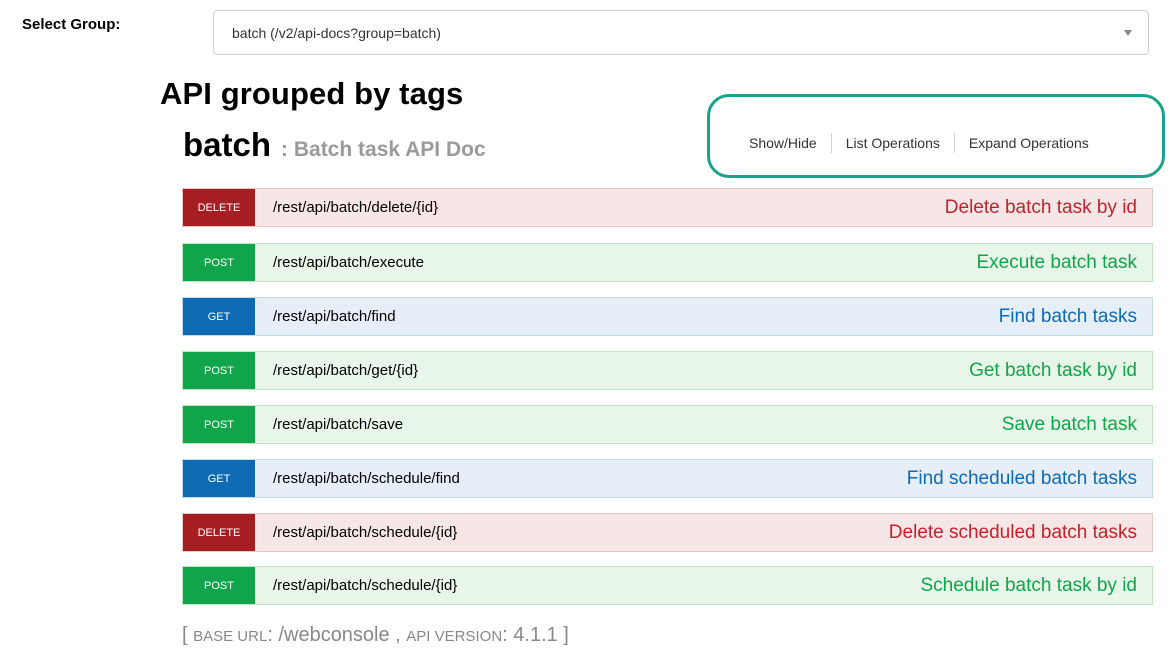 The image size is (1176, 662). Describe the element at coordinates (624, 262) in the screenshot. I see `operation-path: /rest/api/batch/execute` at that location.